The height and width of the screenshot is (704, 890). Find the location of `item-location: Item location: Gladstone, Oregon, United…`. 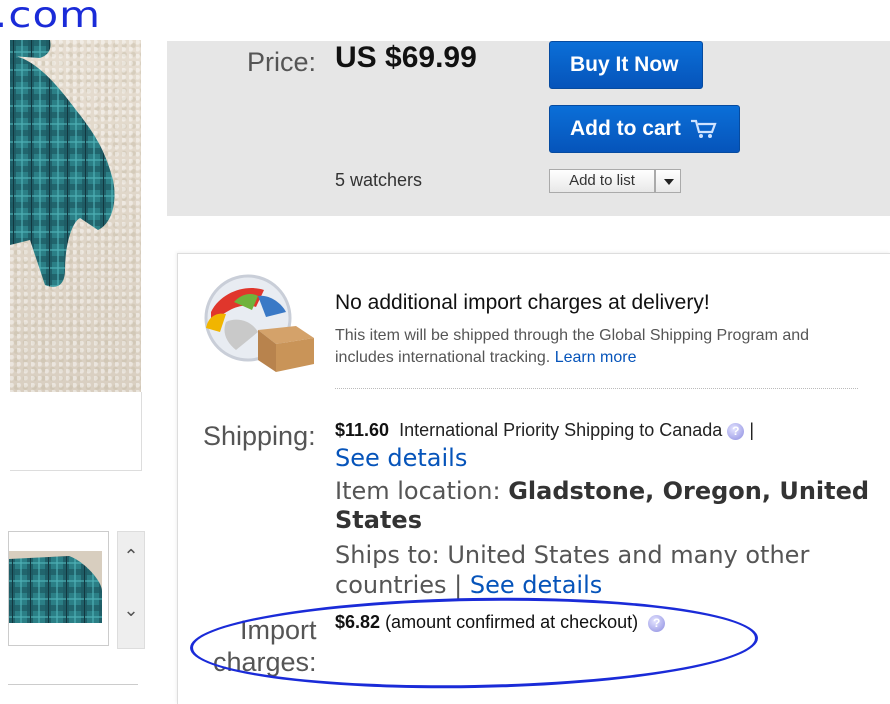

item-location: Item location: Gladstone, Oregon, United… is located at coordinates (610, 506).